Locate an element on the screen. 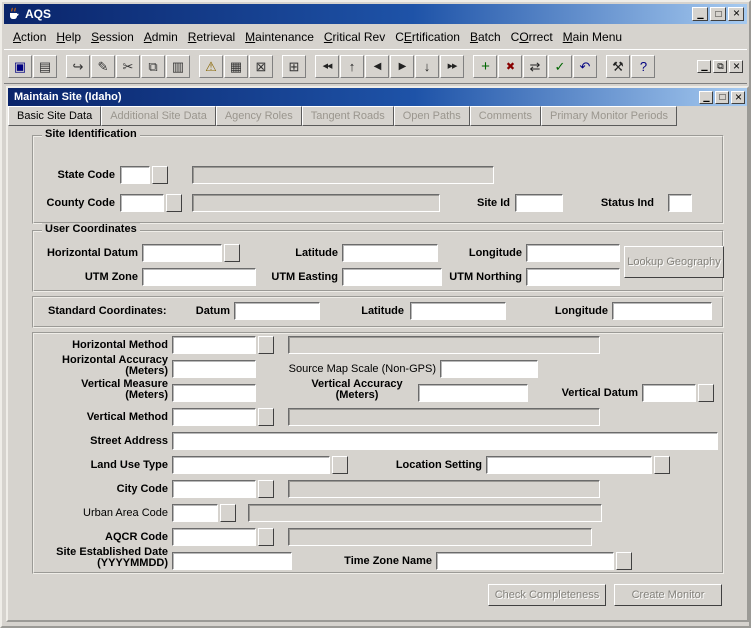 This screenshot has width=751, height=628. location-setting-label: Location Setting is located at coordinates (438, 465).